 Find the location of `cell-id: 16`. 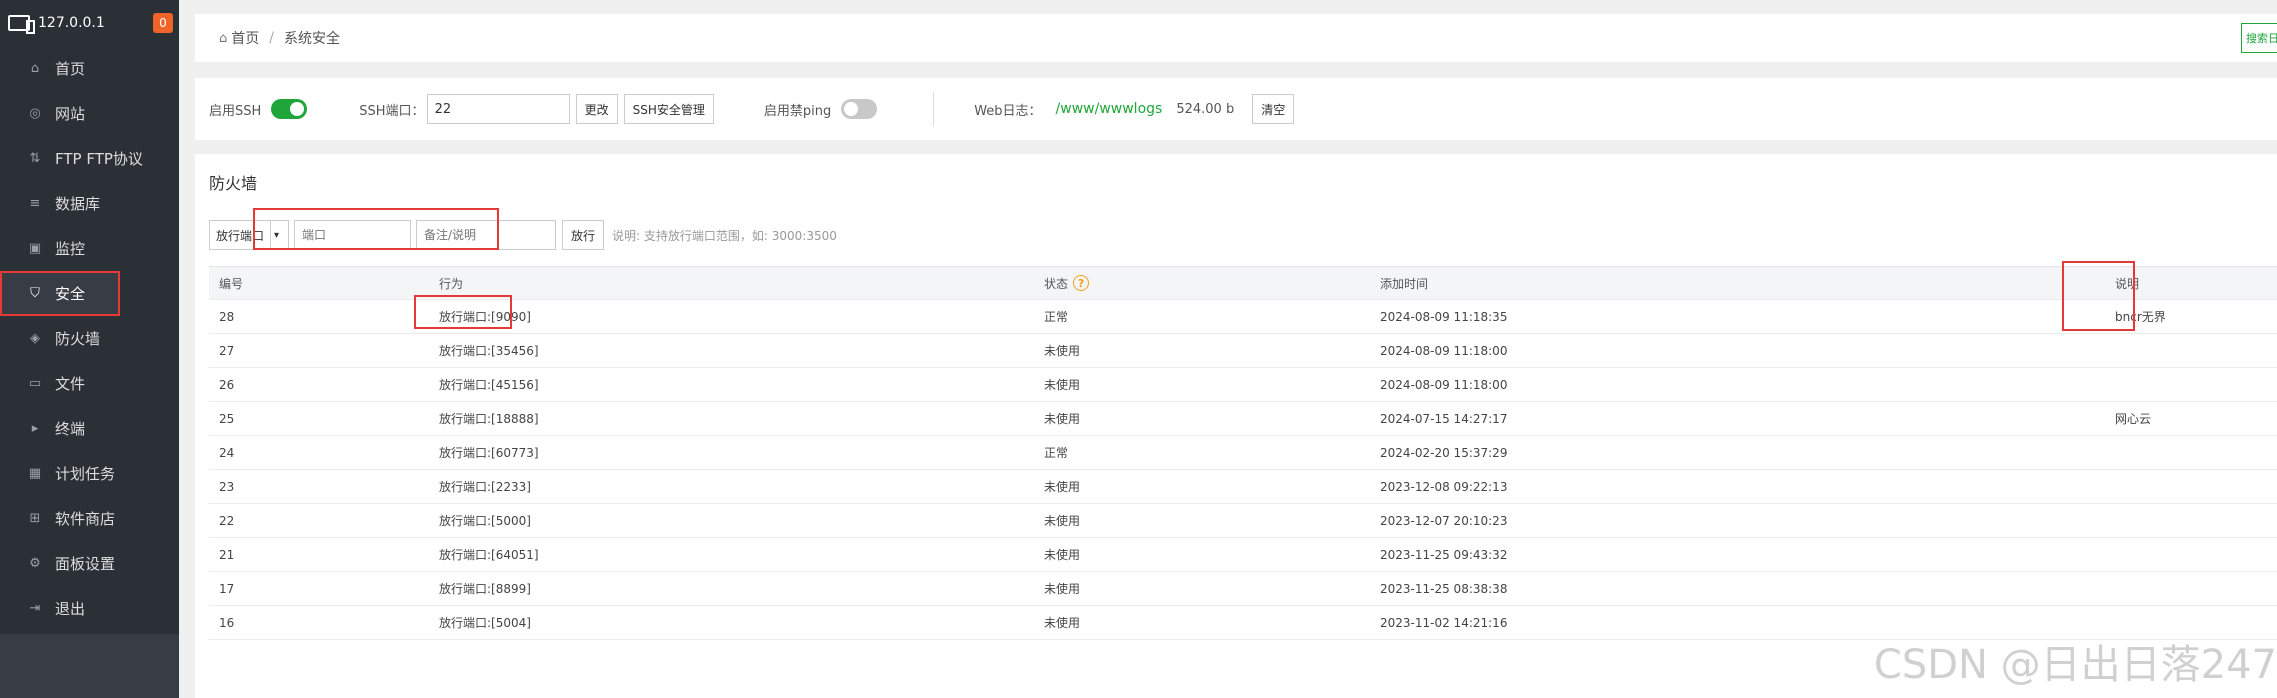

cell-id: 16 is located at coordinates (227, 622).